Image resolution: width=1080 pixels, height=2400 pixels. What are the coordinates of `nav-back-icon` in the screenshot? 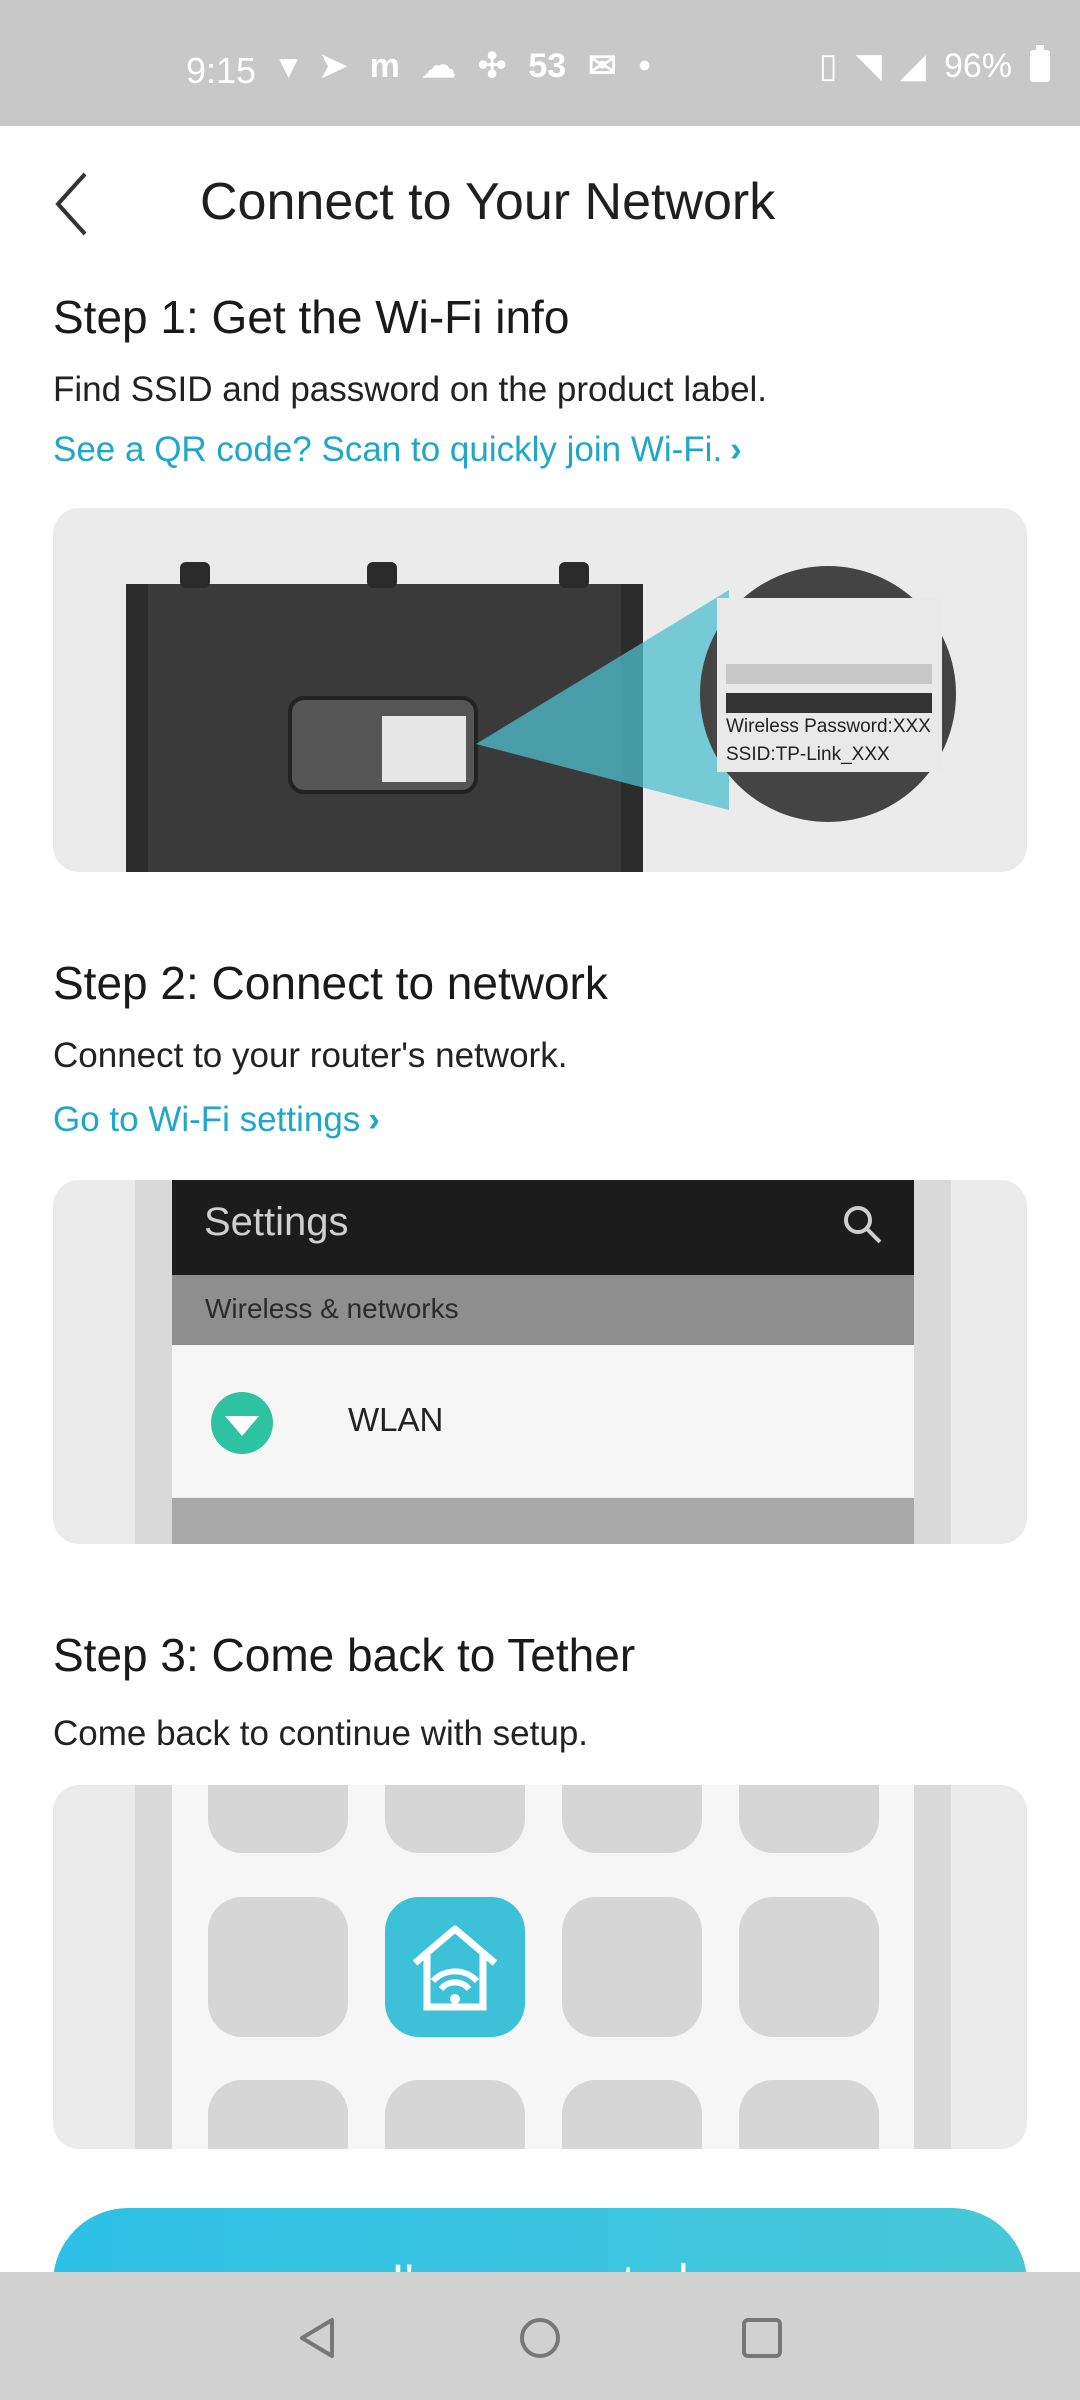 It's located at (318, 2338).